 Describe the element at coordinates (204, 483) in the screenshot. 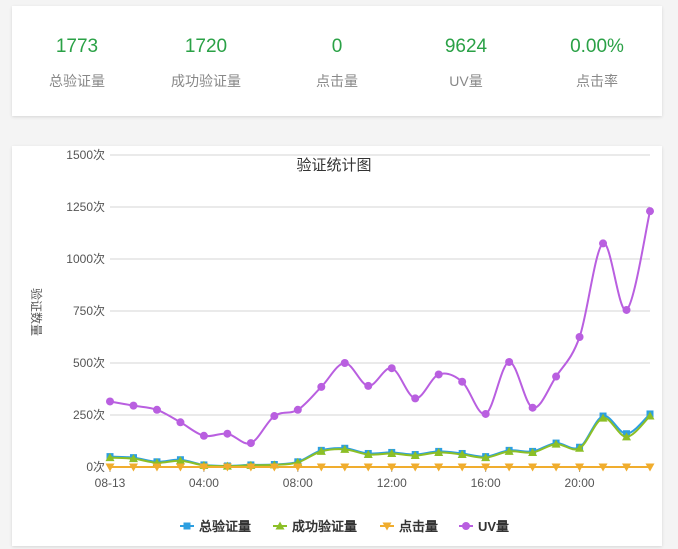

I see `x-tick-label: 04:00` at that location.